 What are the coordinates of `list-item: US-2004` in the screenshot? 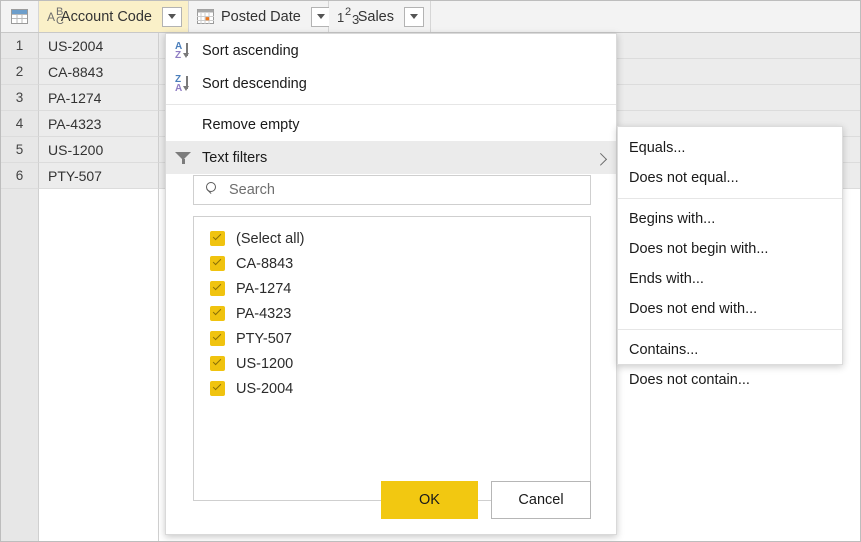 It's located at (392, 388).